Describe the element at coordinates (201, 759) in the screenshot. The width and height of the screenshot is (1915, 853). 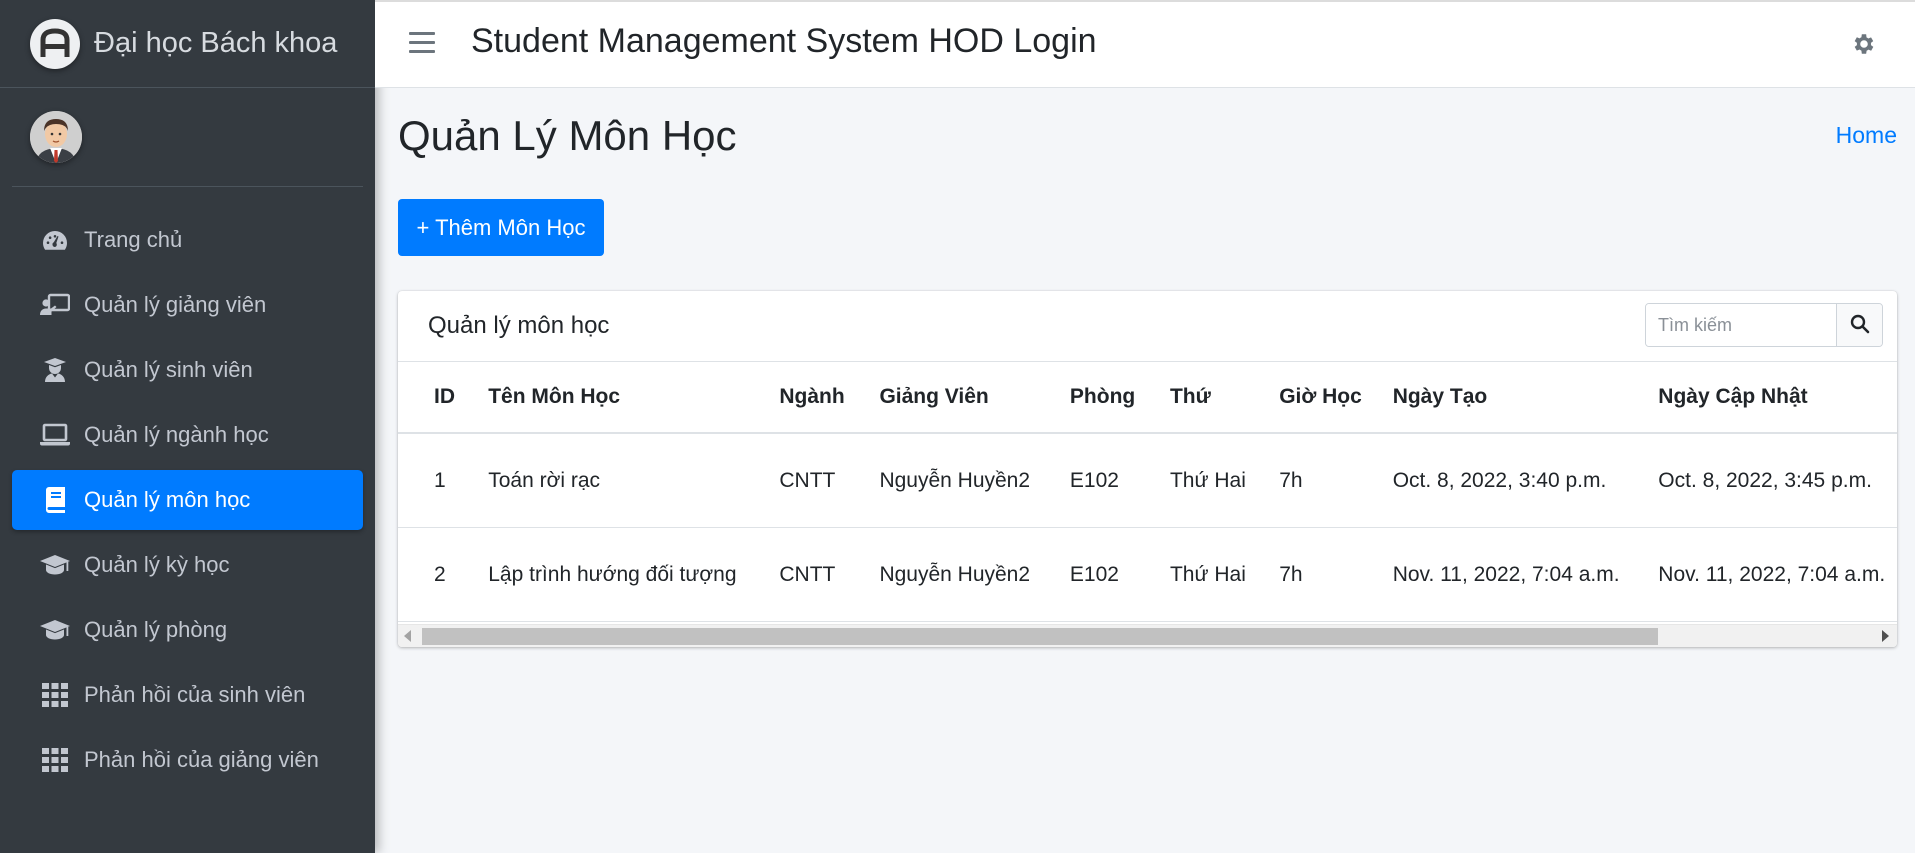
I see `sidebar-item-label: Phản hồi của giảng viên` at that location.